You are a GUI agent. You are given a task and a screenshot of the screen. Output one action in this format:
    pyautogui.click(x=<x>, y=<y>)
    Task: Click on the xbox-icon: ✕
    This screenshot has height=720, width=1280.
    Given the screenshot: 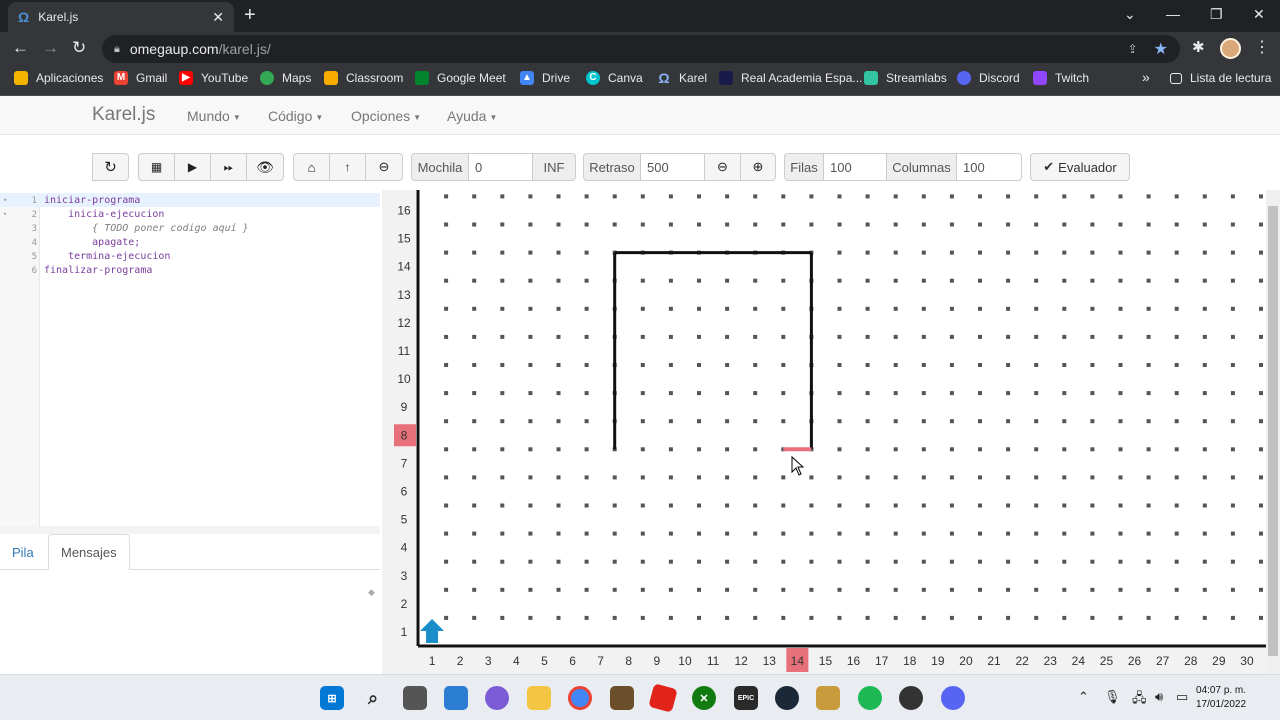 What is the action you would take?
    pyautogui.click(x=704, y=698)
    